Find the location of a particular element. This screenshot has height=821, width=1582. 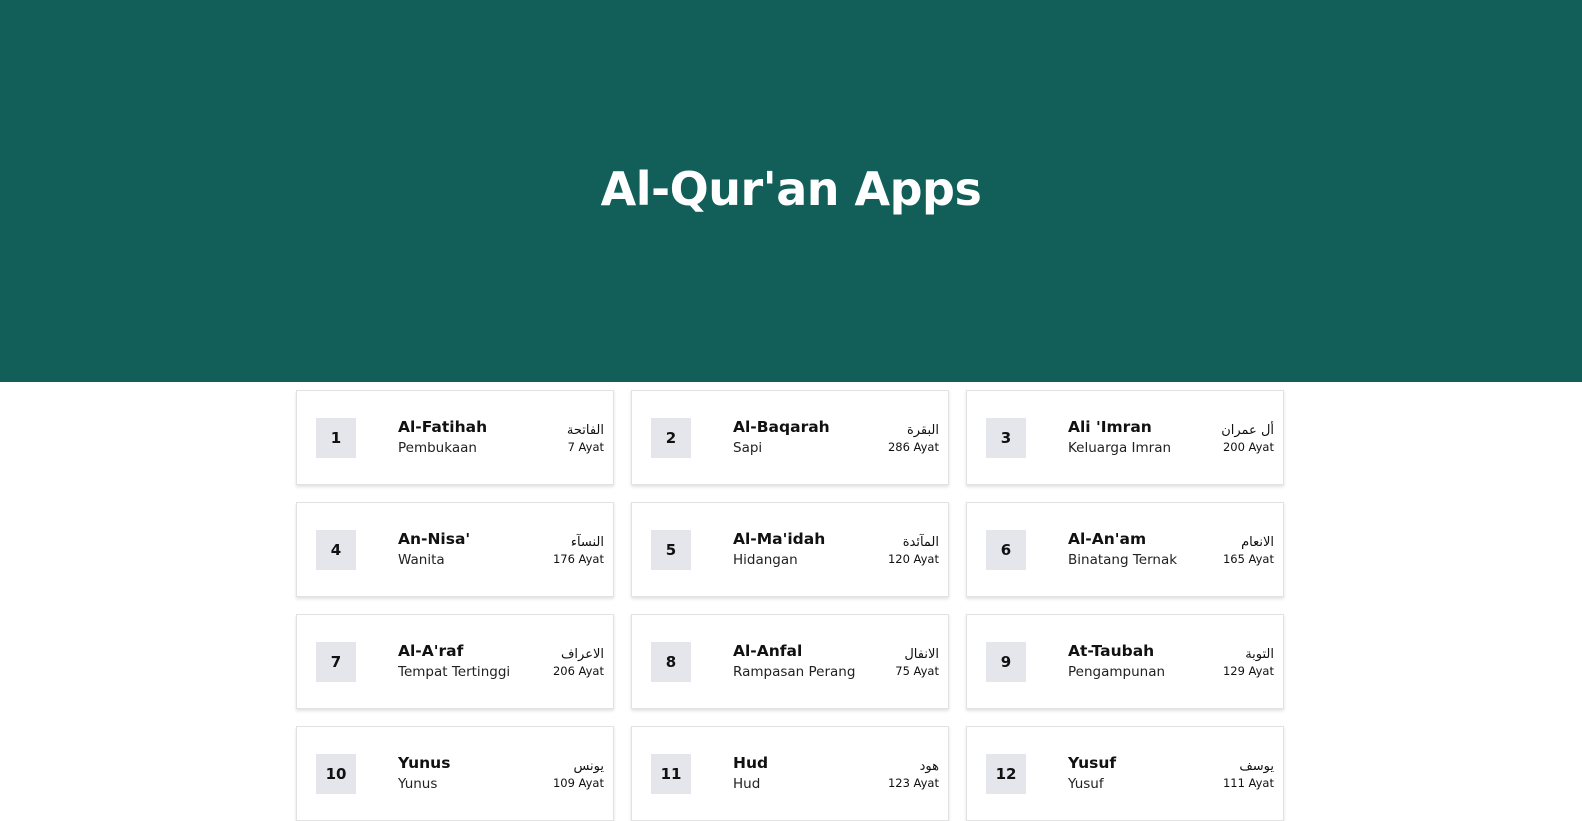

surah-ayat-count: 206 Ayat is located at coordinates (578, 670).